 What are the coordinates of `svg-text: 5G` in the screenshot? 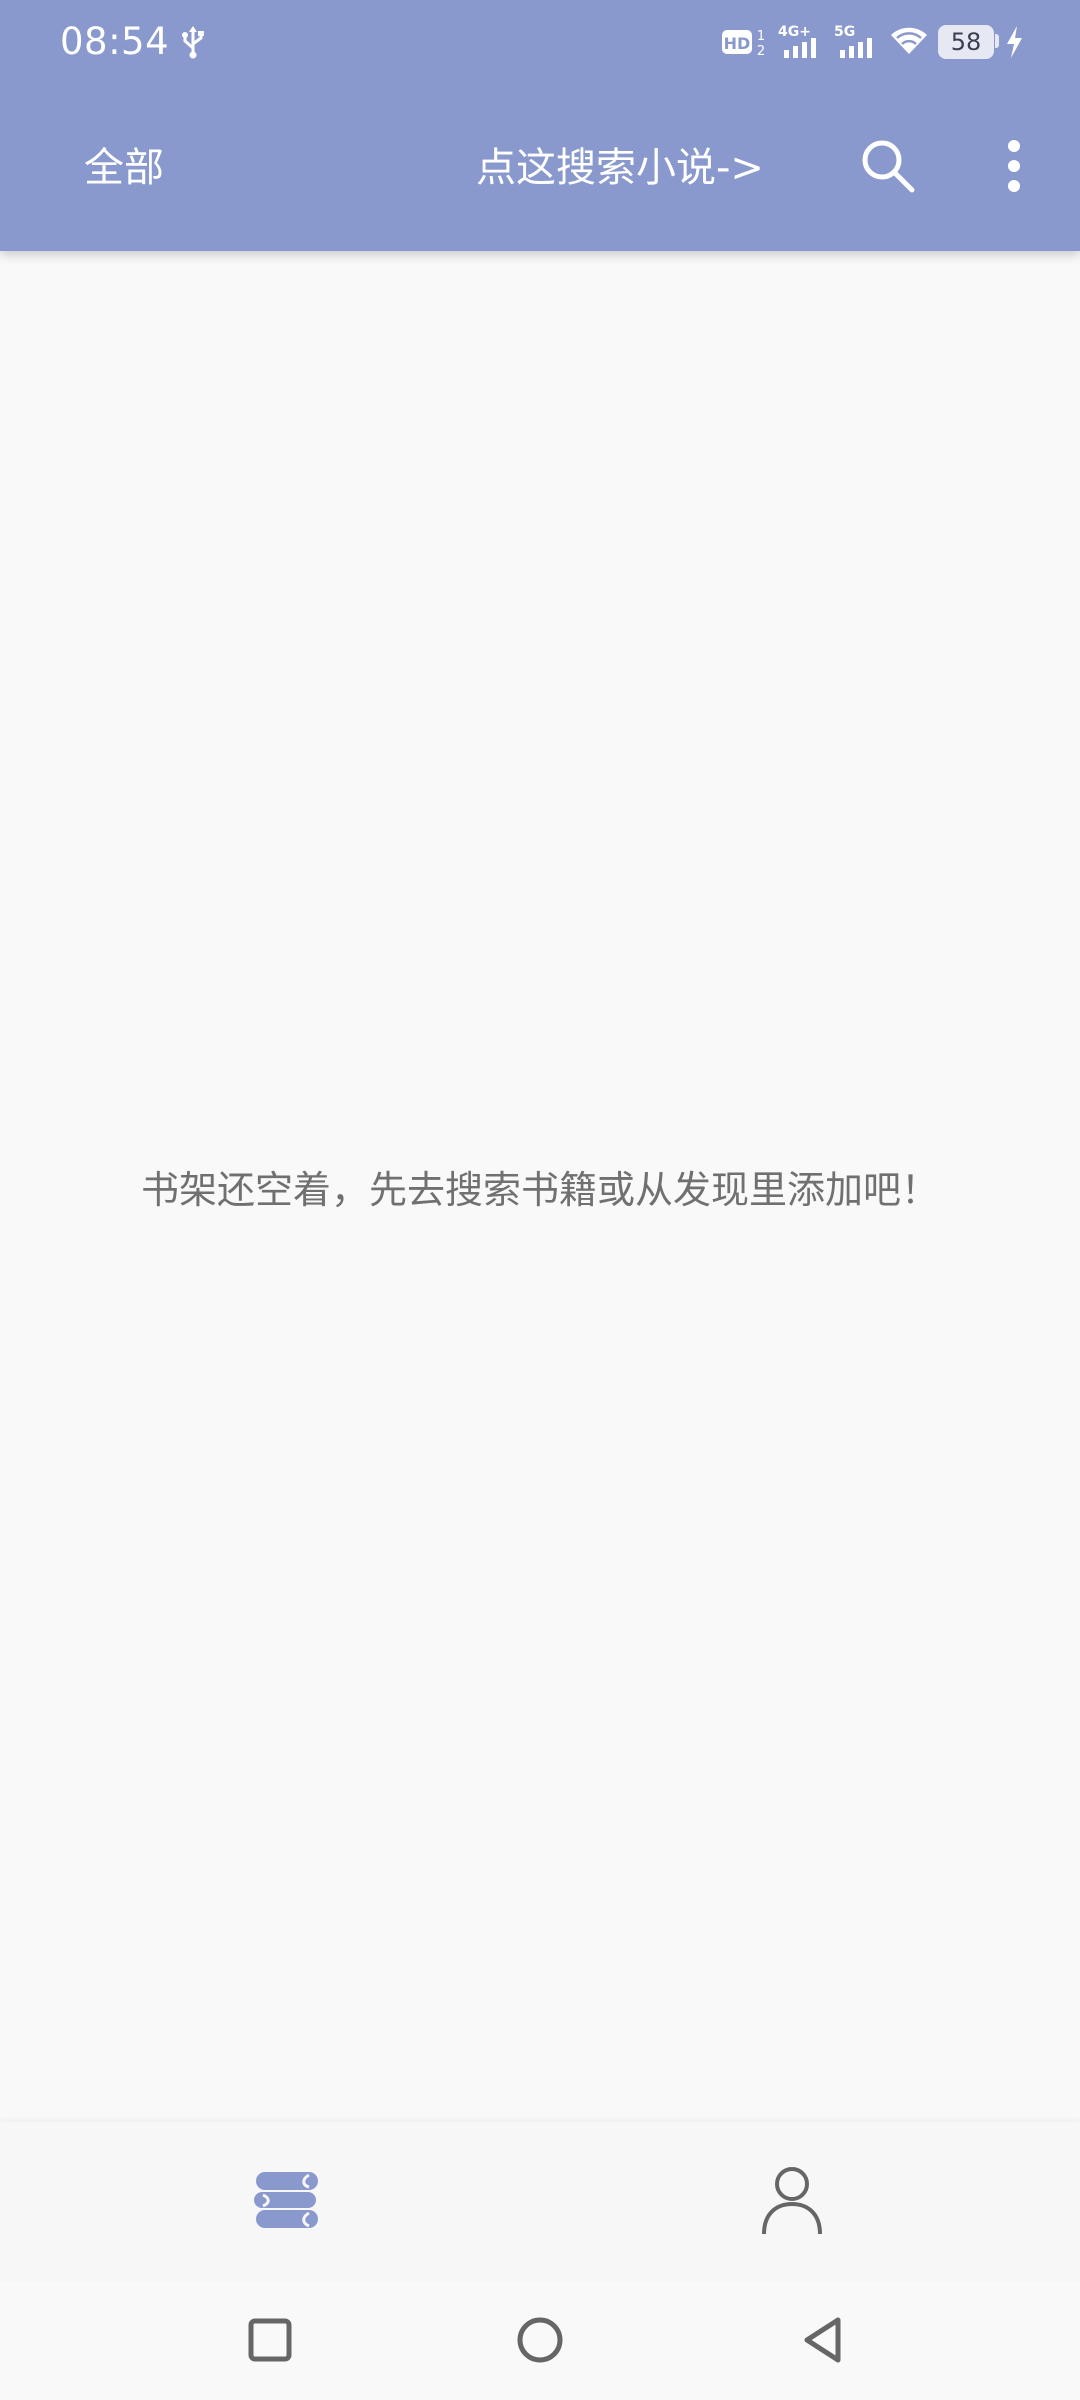 It's located at (844, 32).